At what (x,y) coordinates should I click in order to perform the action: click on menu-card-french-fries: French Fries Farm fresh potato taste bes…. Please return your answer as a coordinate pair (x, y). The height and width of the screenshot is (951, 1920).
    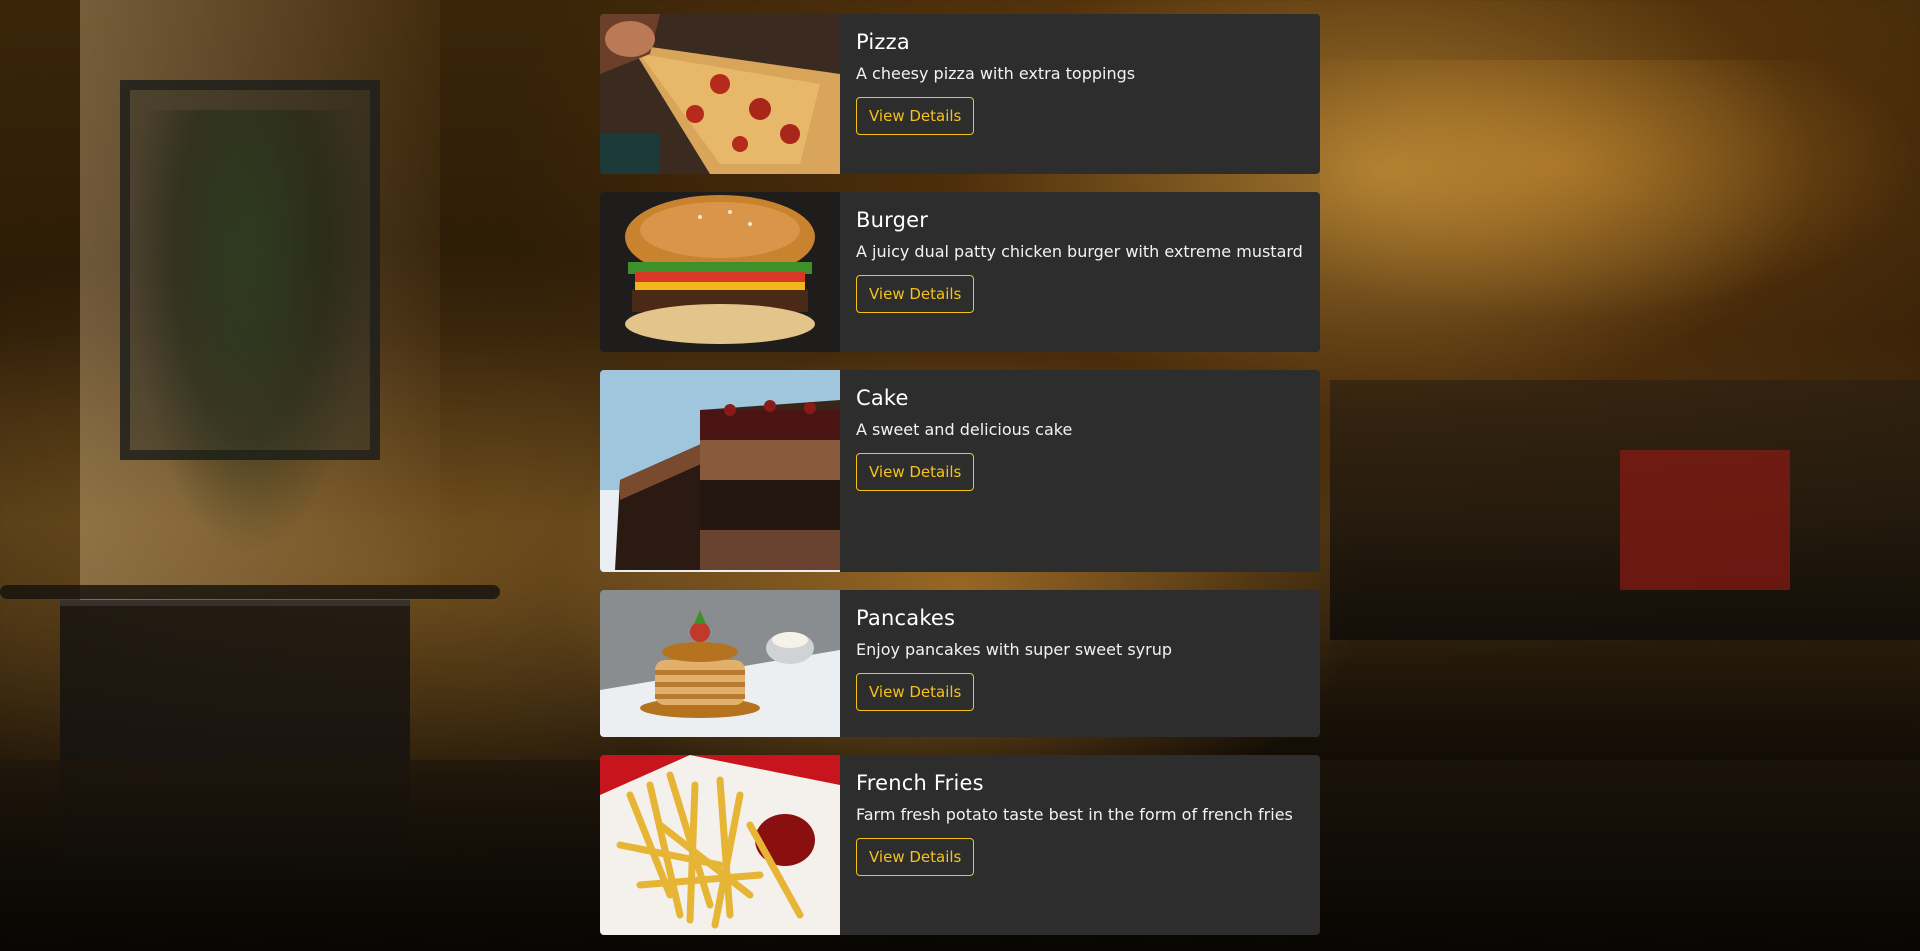
    Looking at the image, I should click on (960, 845).